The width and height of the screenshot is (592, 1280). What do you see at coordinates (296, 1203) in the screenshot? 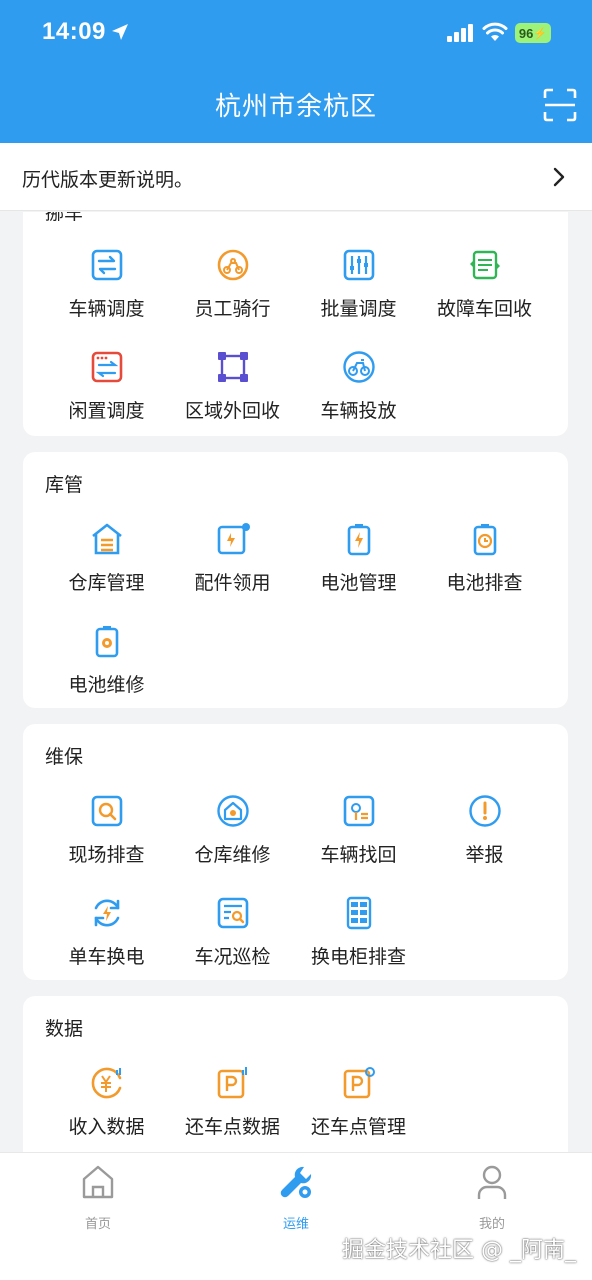
I see `tab-ops: 运维` at bounding box center [296, 1203].